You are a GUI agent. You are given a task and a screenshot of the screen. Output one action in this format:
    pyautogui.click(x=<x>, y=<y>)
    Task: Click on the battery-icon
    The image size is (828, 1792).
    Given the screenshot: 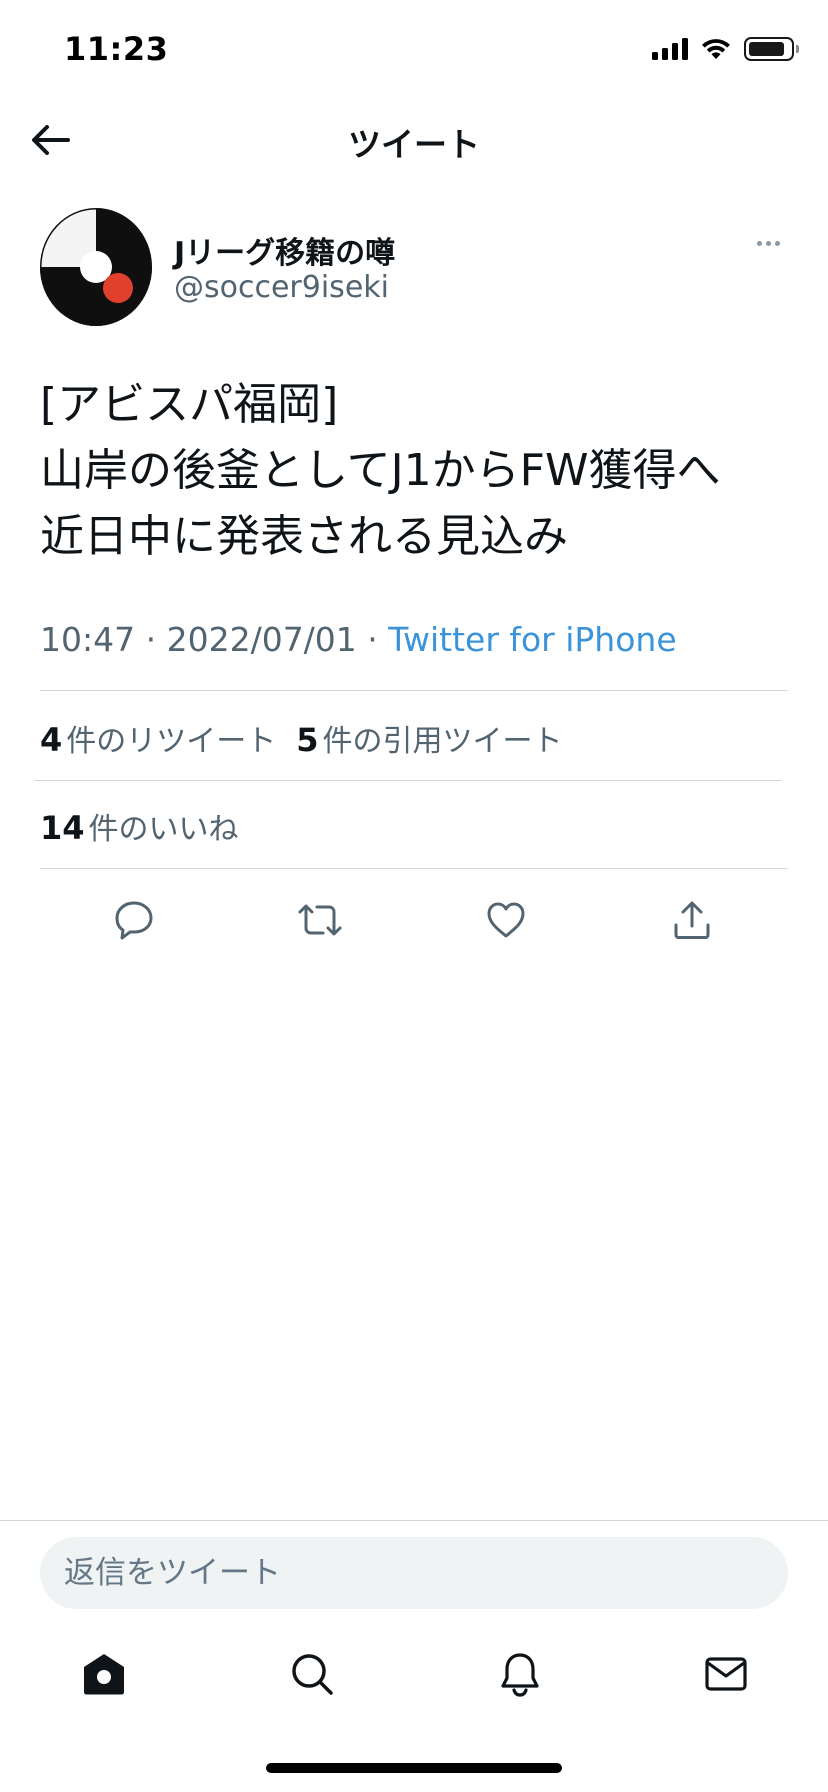 What is the action you would take?
    pyautogui.click(x=771, y=49)
    